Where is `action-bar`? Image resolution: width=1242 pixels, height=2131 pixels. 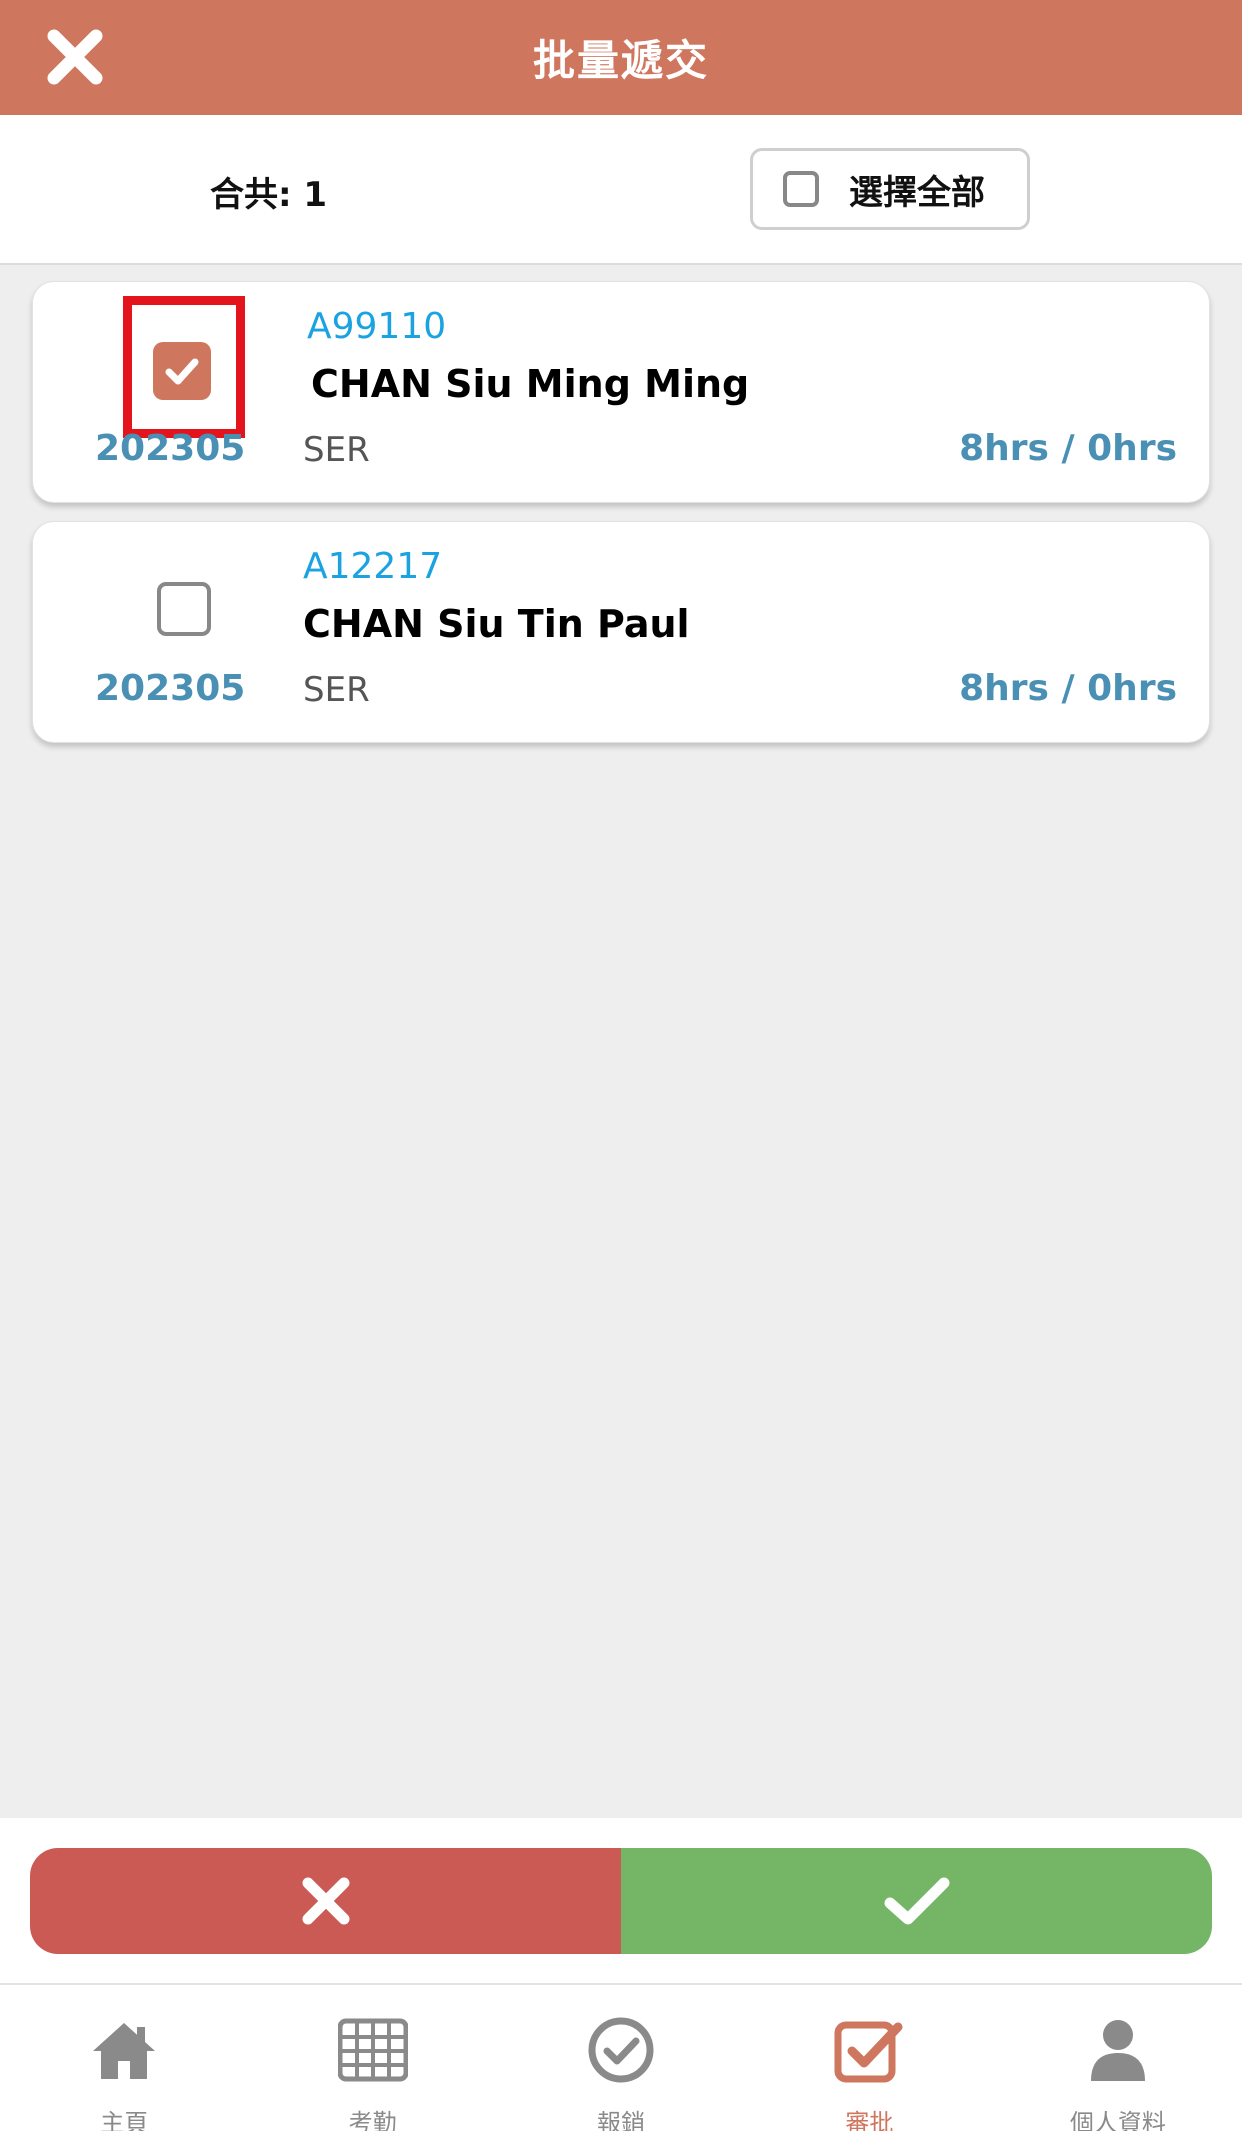
action-bar is located at coordinates (621, 1900).